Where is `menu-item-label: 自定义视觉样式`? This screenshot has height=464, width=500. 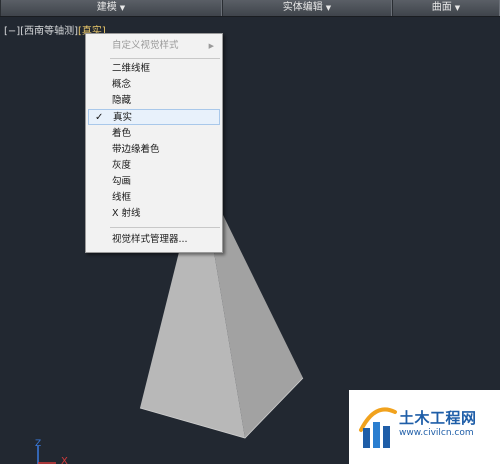
menu-item-label: 自定义视觉样式 is located at coordinates (145, 45).